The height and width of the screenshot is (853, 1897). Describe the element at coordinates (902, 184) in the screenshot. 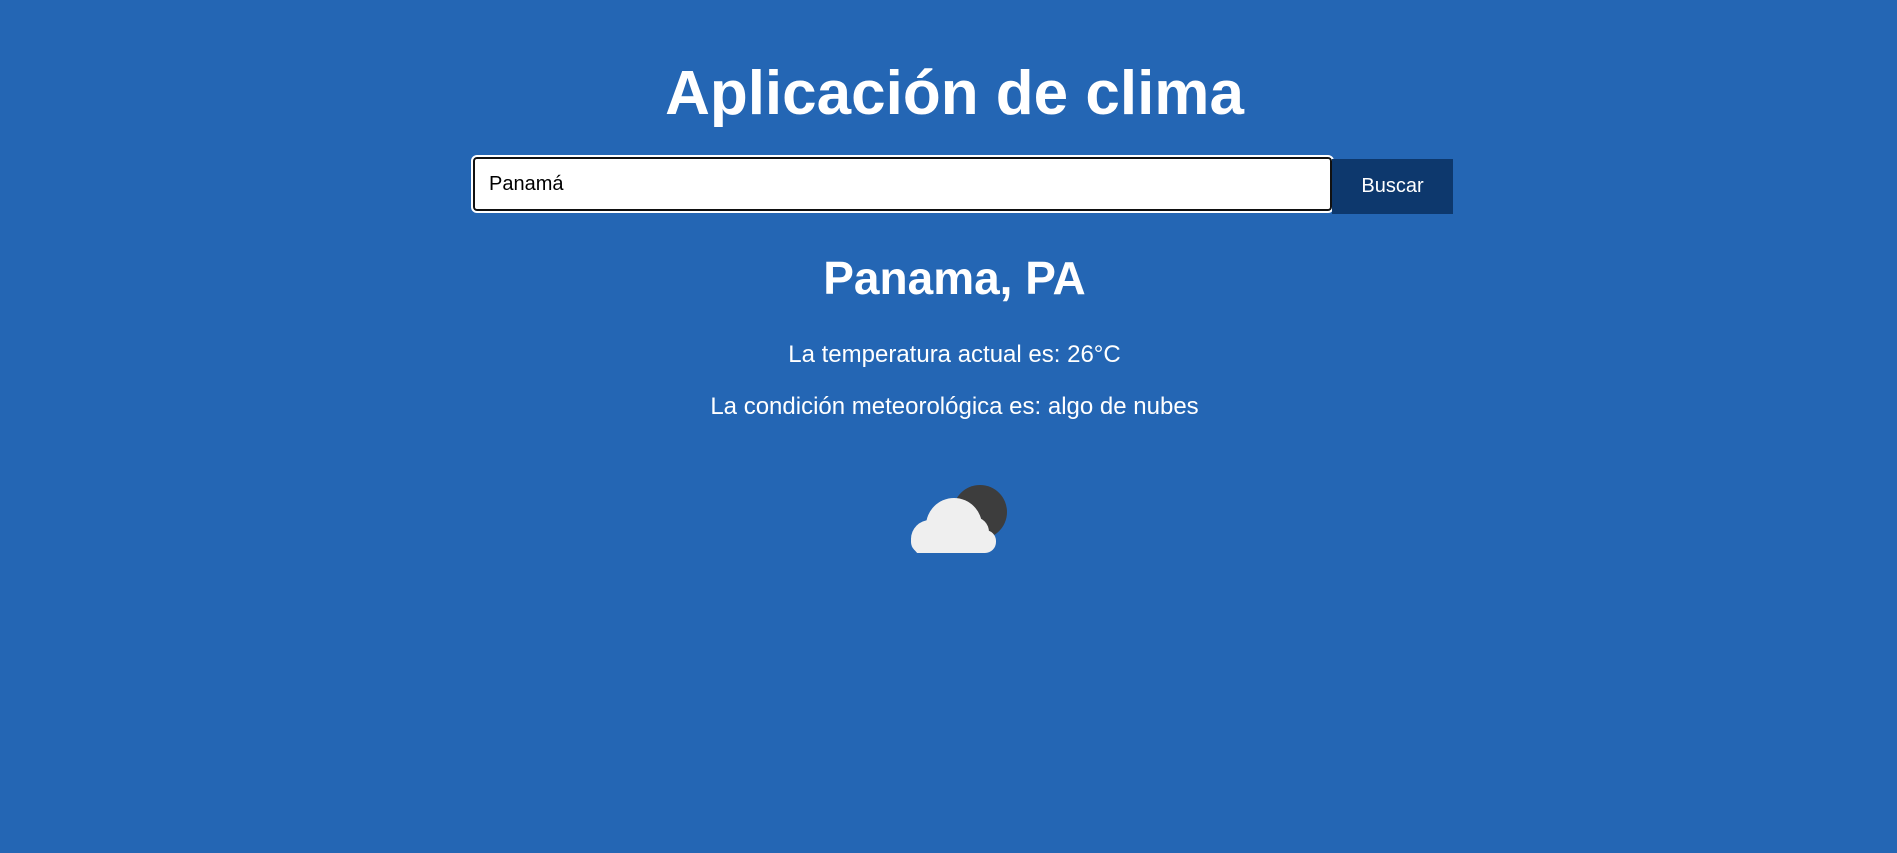

I see `search-input` at that location.